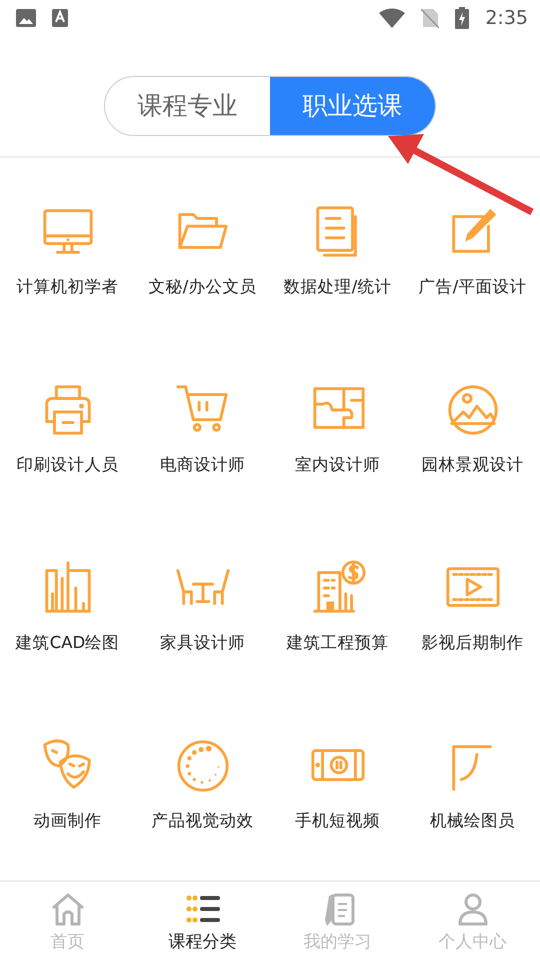 This screenshot has width=540, height=960. I want to click on clock-time: 2:35, so click(506, 18).